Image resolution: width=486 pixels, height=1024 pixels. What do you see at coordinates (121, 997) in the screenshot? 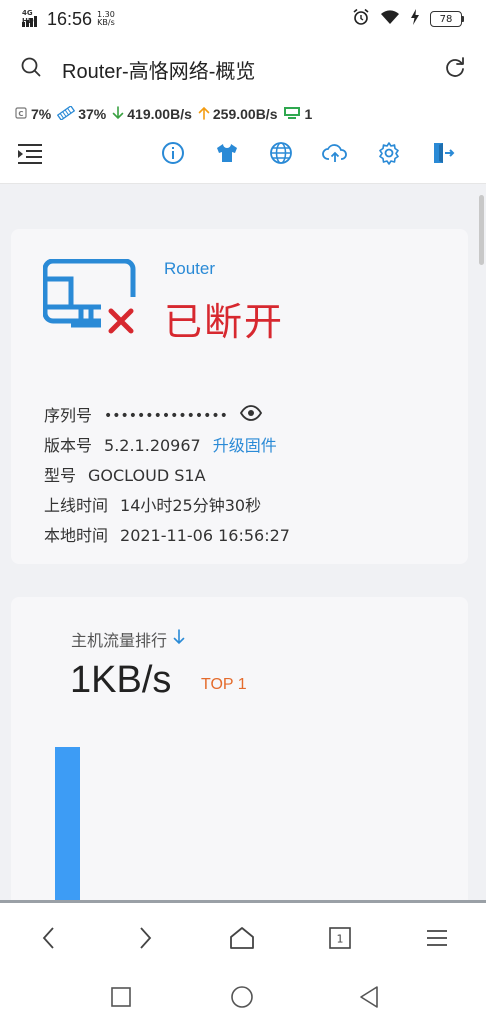
I see `recents-icon` at bounding box center [121, 997].